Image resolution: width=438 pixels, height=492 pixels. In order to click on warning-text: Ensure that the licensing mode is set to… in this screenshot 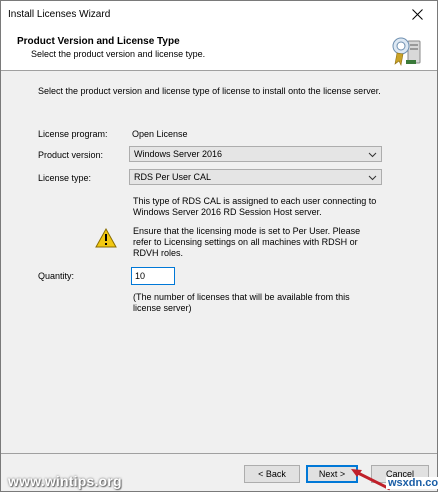, I will do `click(247, 242)`.